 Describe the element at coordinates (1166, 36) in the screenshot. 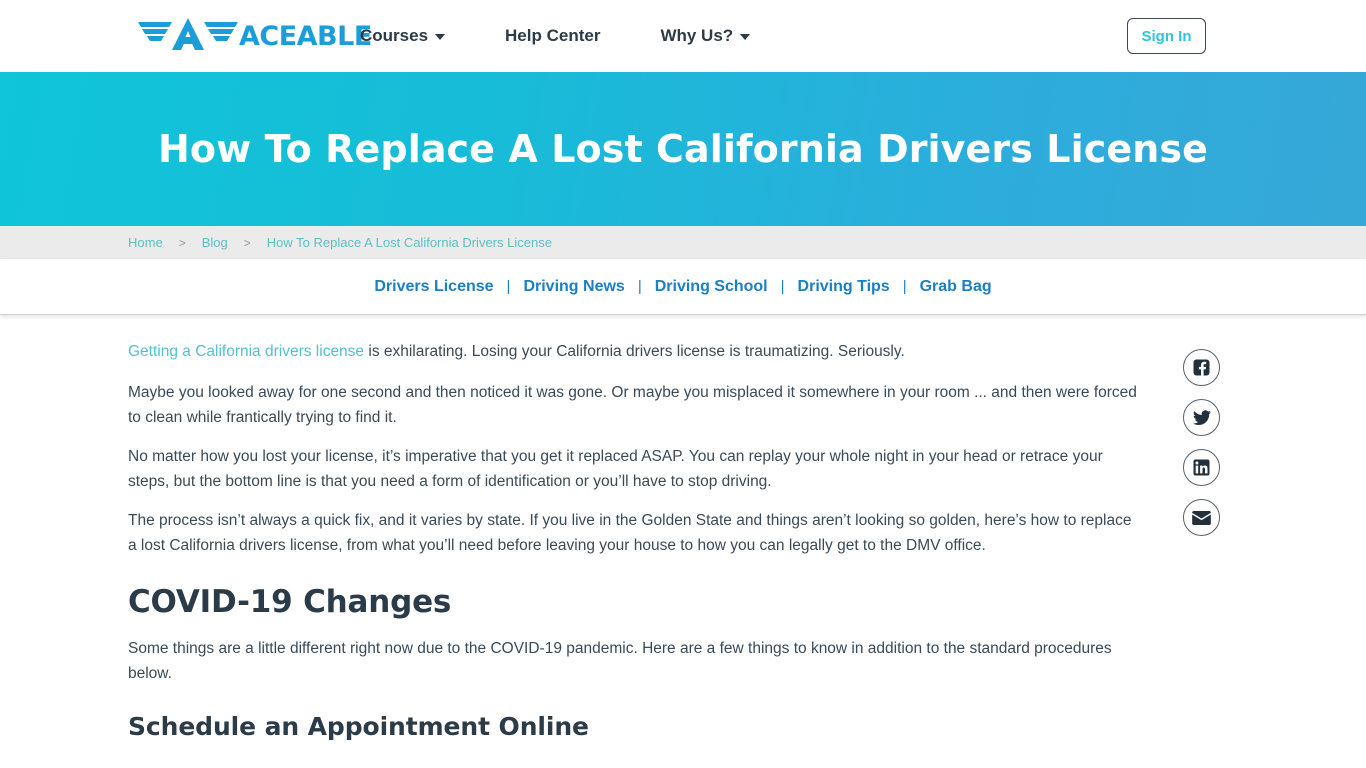

I see `sign-in-button: Sign In` at that location.